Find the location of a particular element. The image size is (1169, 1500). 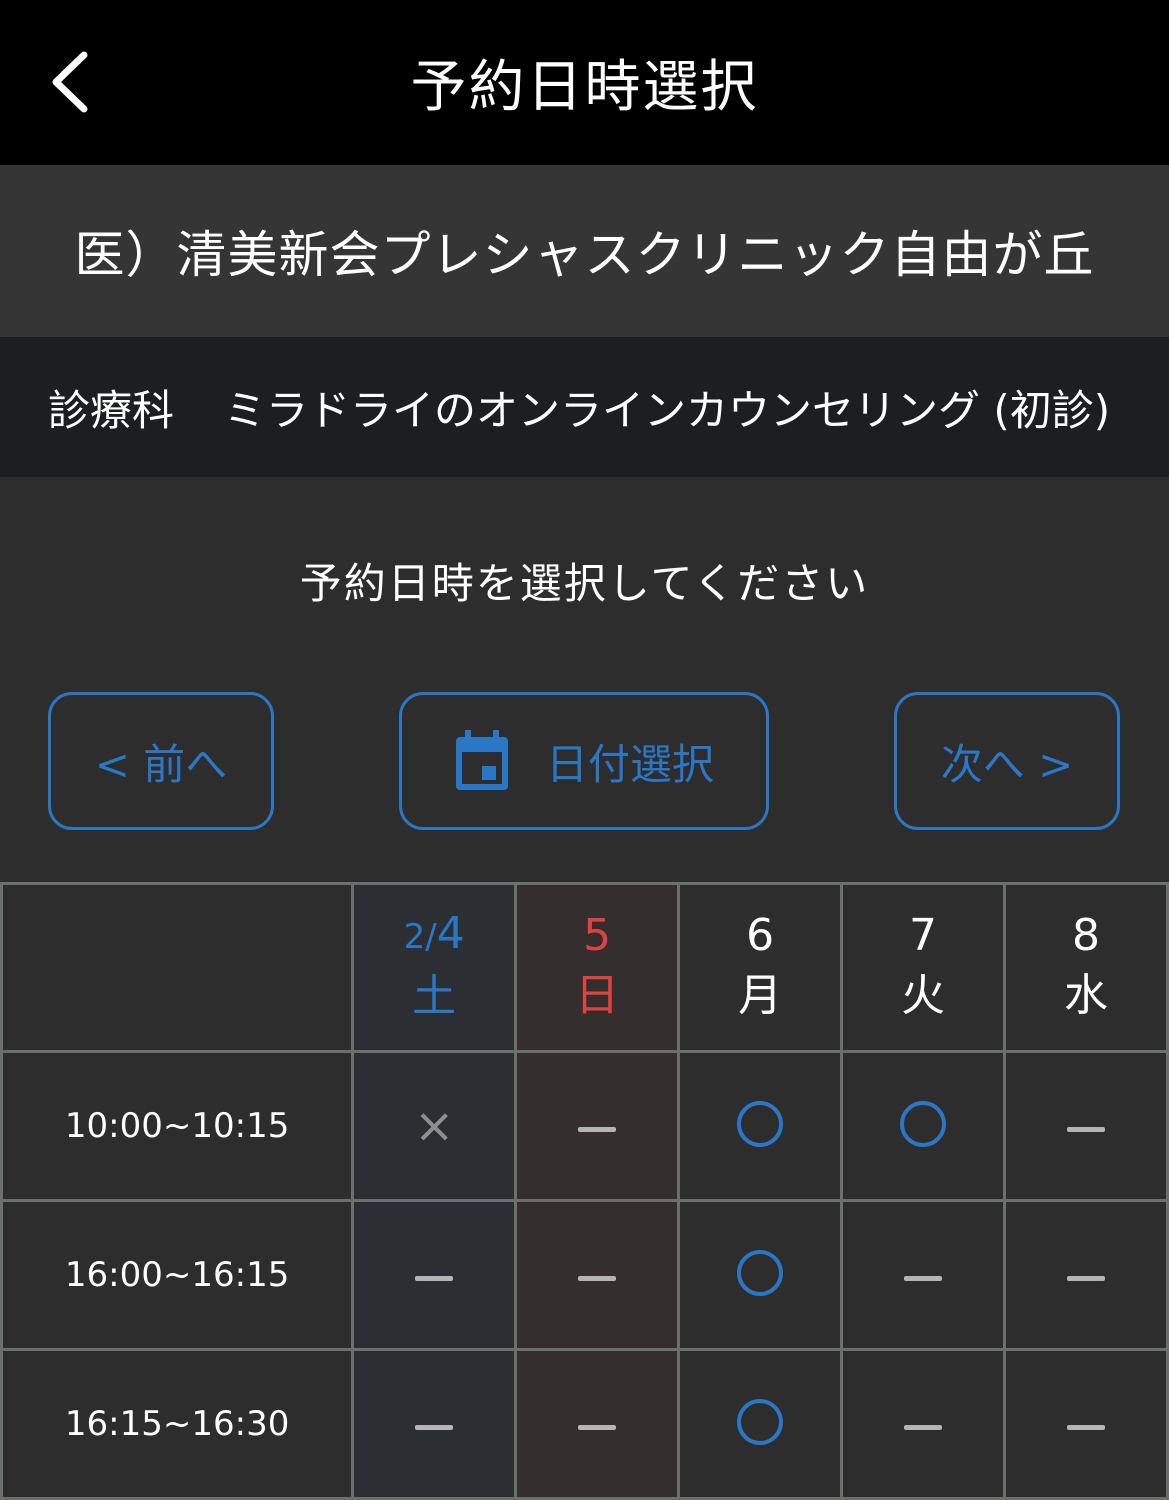

day-header-sat: 2/4 土 is located at coordinates (434, 967).